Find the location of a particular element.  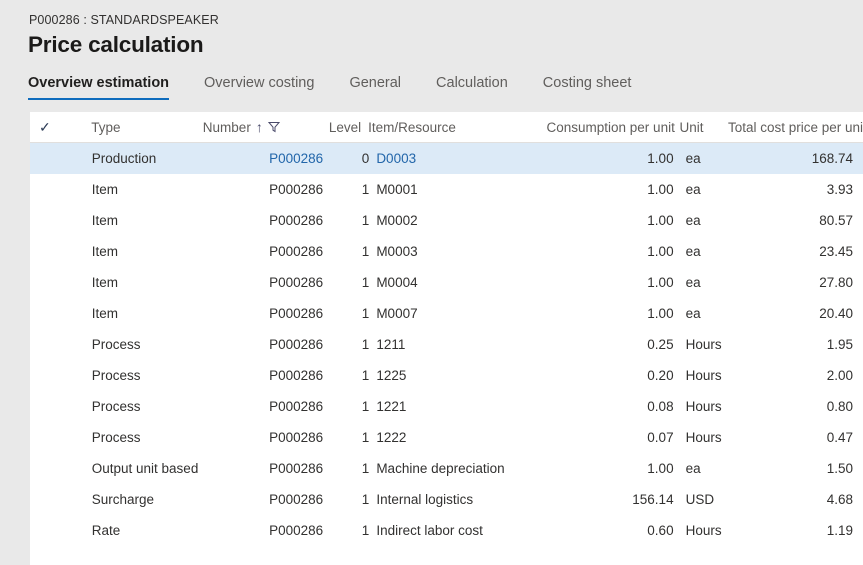

cell-consumption-per-unit: 0.08 is located at coordinates (619, 406).